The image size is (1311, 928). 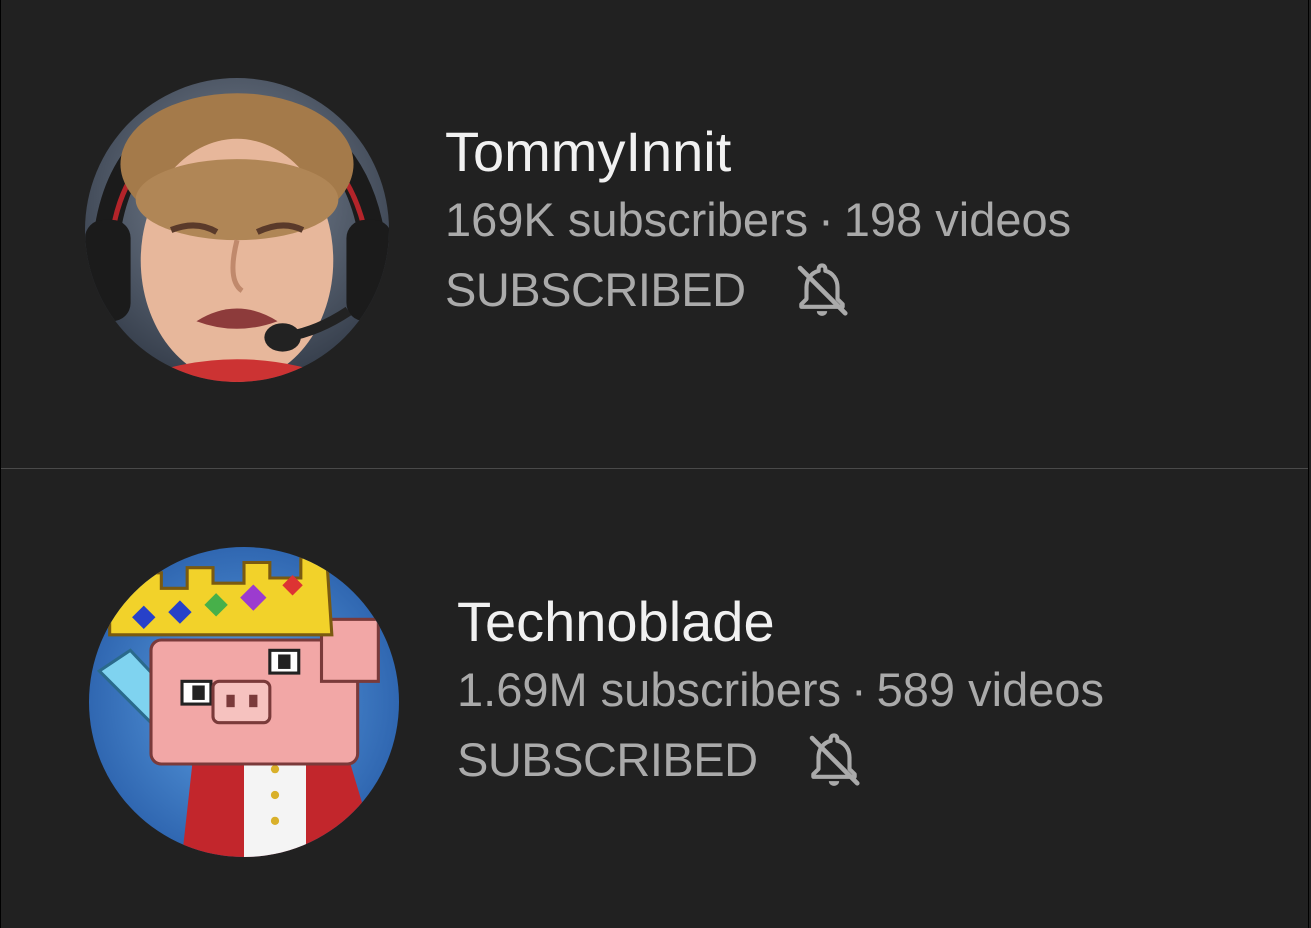 I want to click on channel-name: Technoblade, so click(x=780, y=622).